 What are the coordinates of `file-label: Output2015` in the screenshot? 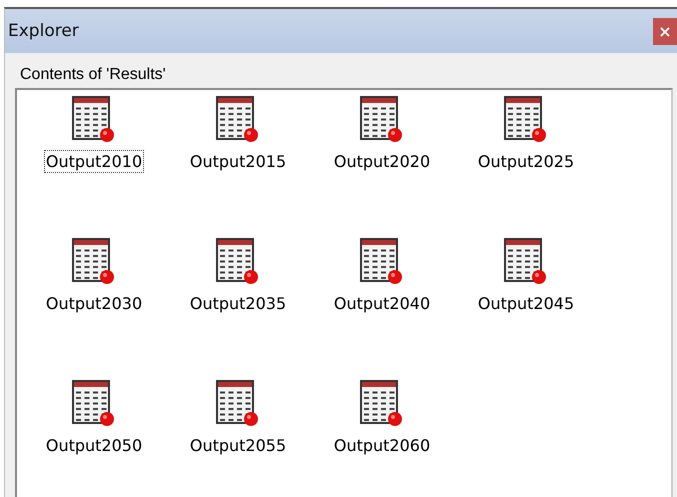 It's located at (238, 161).